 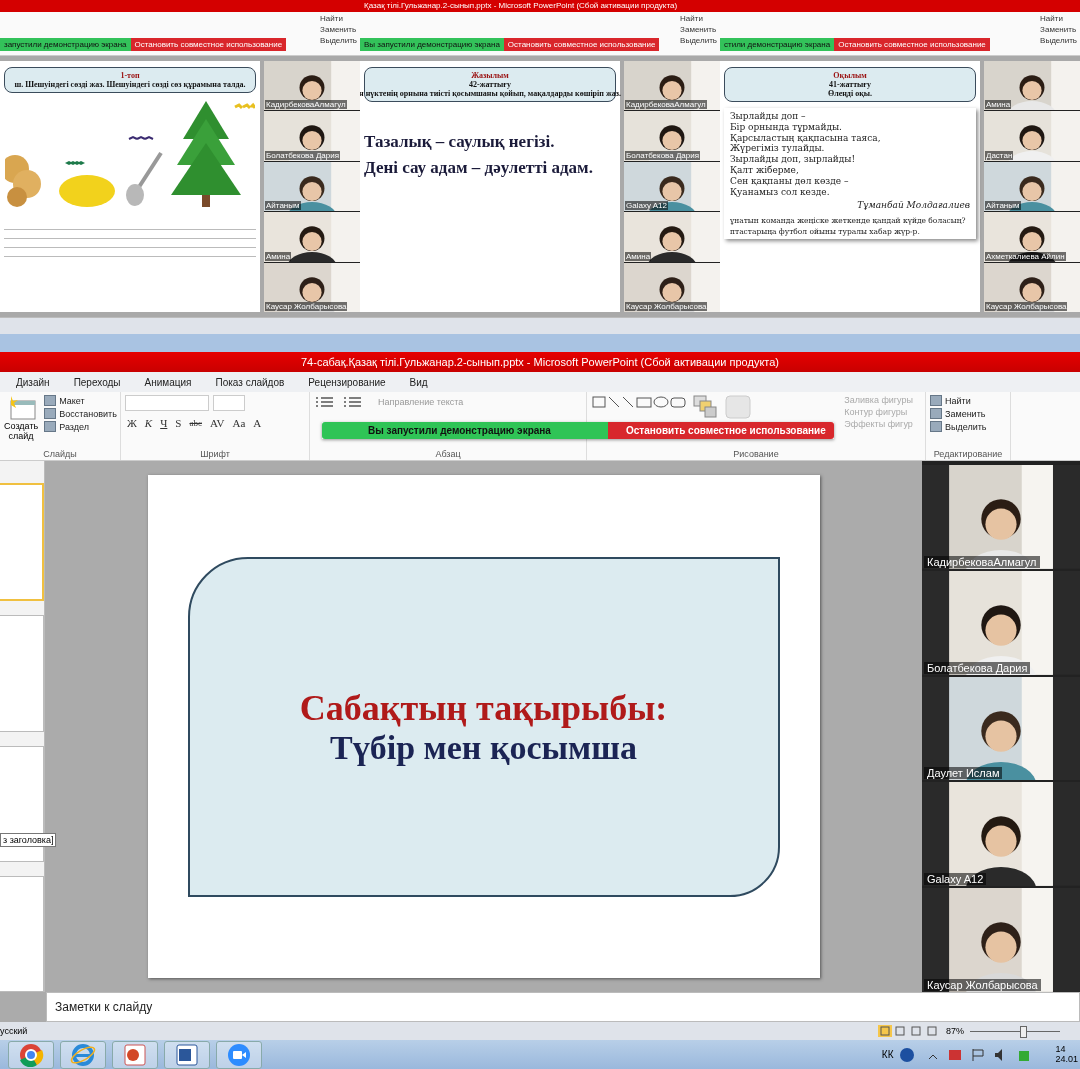 What do you see at coordinates (850, 75) in the screenshot?
I see `header-text: Оқылым` at bounding box center [850, 75].